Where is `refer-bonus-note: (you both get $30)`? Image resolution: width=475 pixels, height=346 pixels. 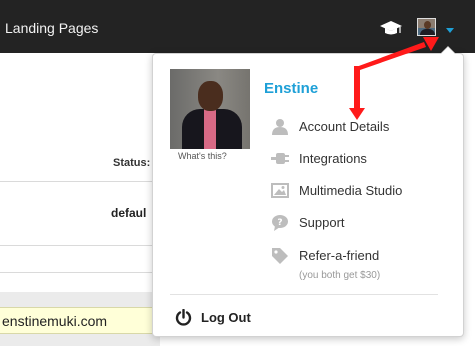 refer-bonus-note: (you both get $30) is located at coordinates (340, 275).